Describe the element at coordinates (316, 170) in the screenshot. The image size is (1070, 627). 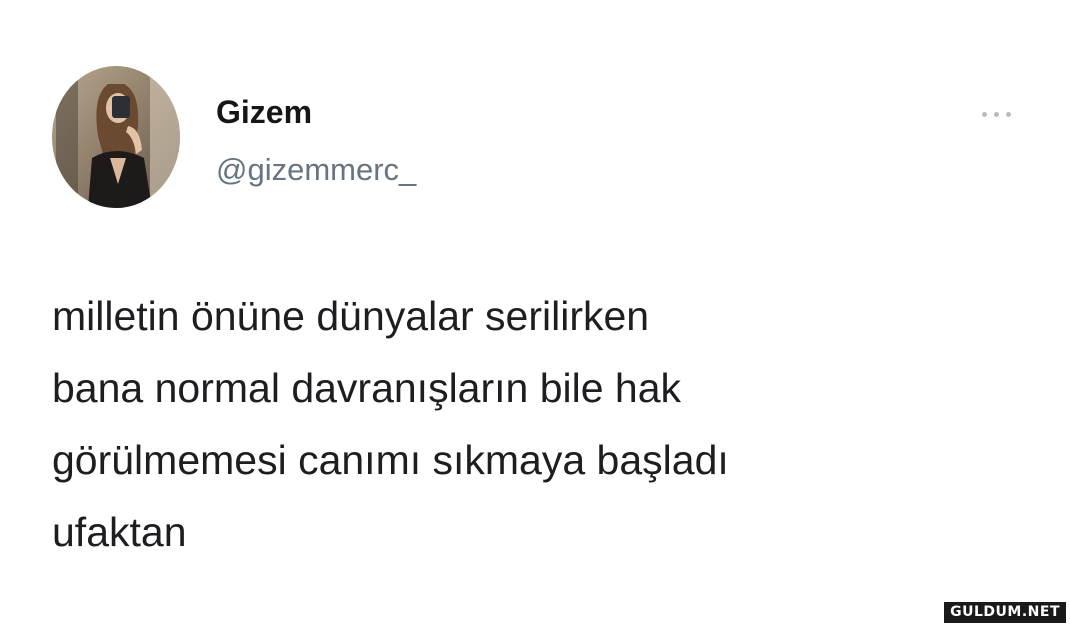
I see `user-handle: @gizemmerc_` at that location.